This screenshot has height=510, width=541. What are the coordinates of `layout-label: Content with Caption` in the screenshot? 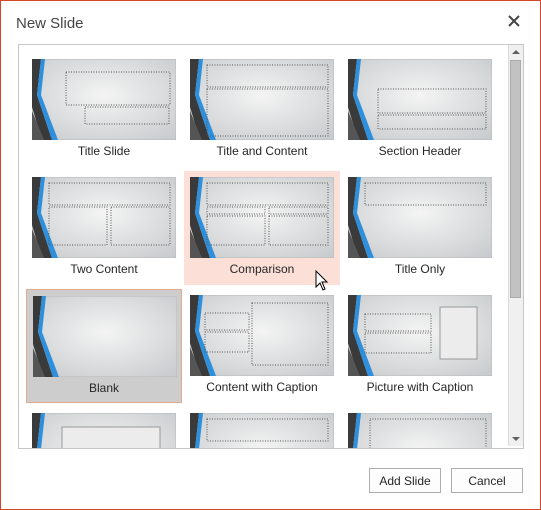 It's located at (262, 387).